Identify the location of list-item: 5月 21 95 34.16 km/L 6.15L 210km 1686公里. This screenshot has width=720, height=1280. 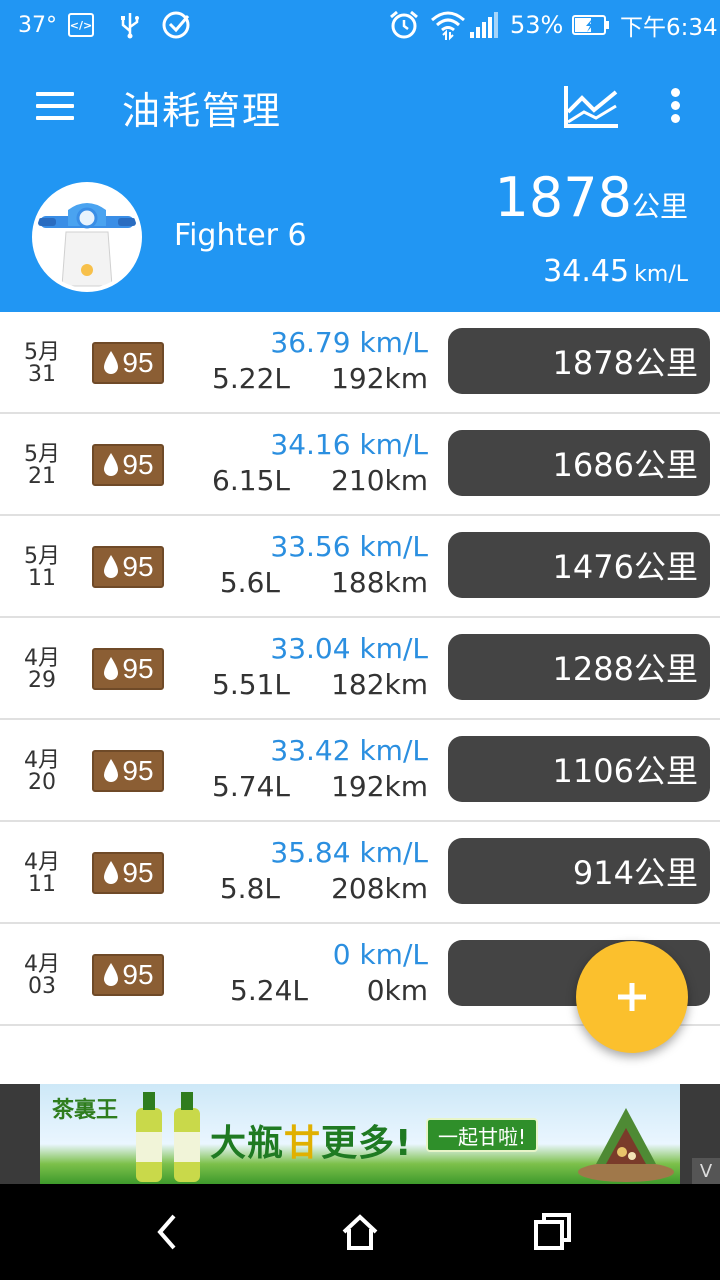
(360, 465).